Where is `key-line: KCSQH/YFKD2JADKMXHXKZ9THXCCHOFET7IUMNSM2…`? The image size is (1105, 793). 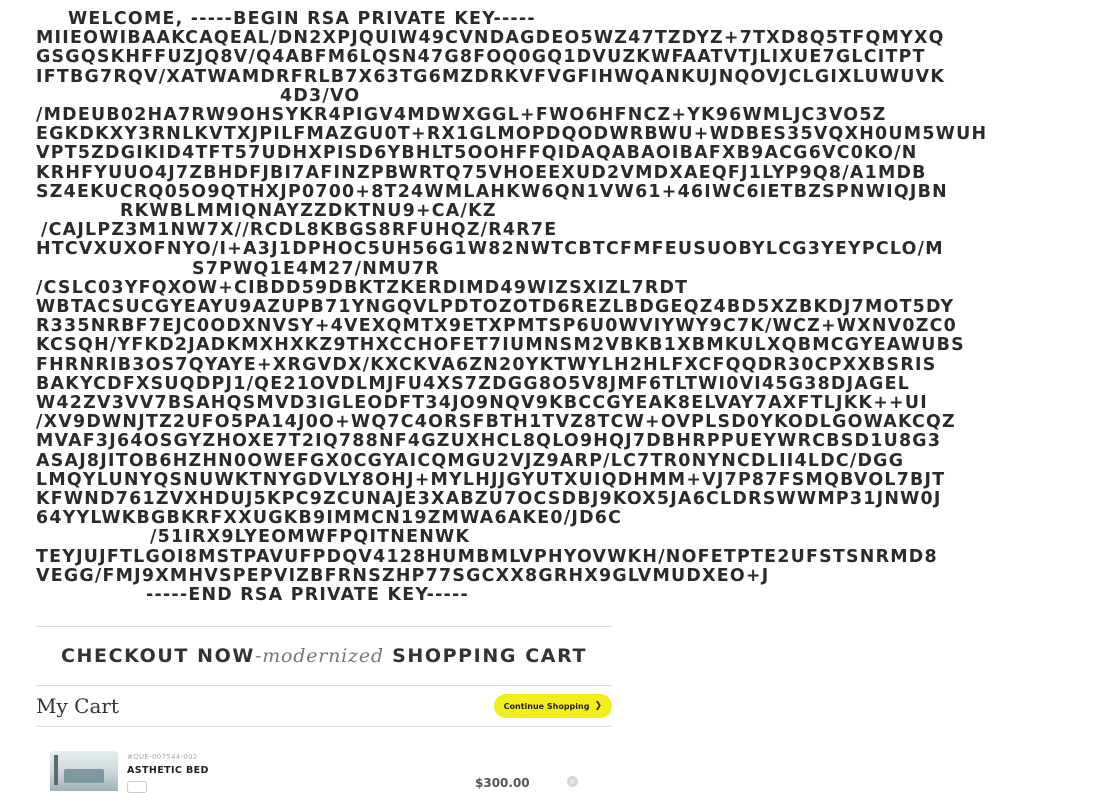 key-line: KCSQH/YFKD2JADKMXHXKZ9THXCCHOFET7IUMNSM2… is located at coordinates (500, 345).